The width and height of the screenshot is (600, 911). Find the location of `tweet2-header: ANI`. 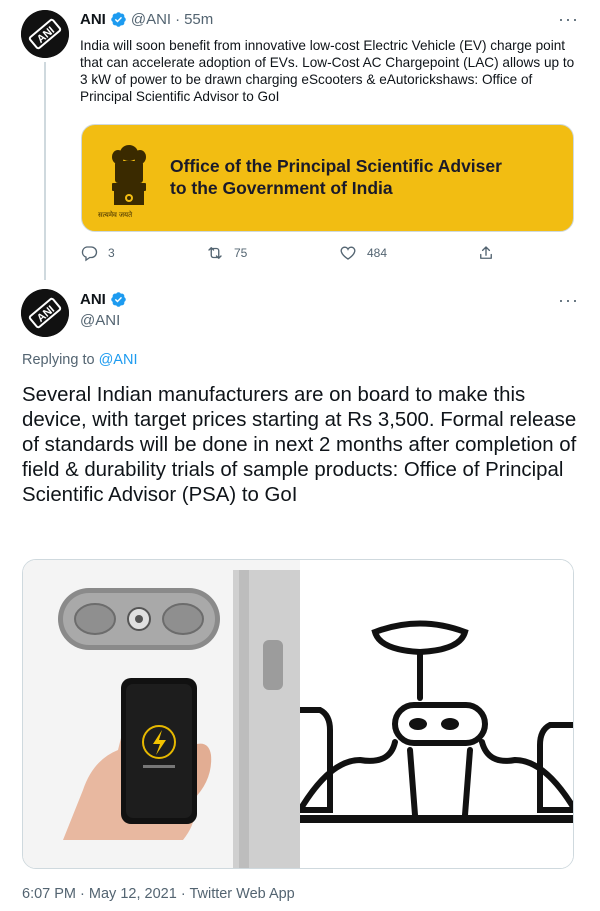

tweet2-header: ANI is located at coordinates (103, 299).